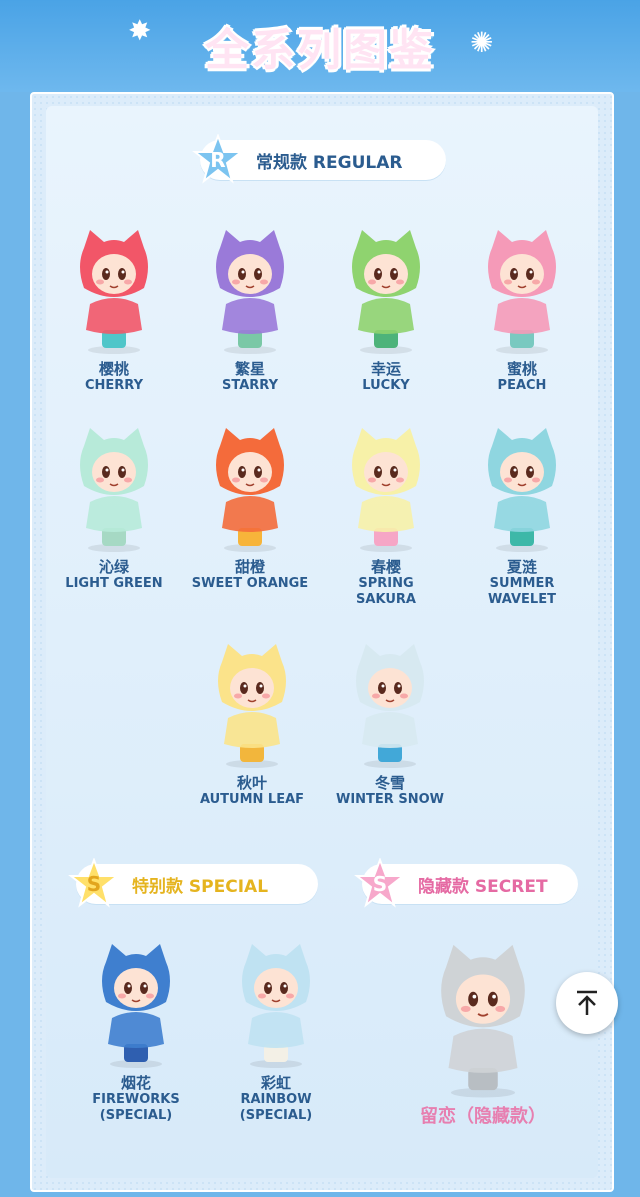 The height and width of the screenshot is (1197, 640). I want to click on regular-badge-star-icon: R, so click(218, 159).